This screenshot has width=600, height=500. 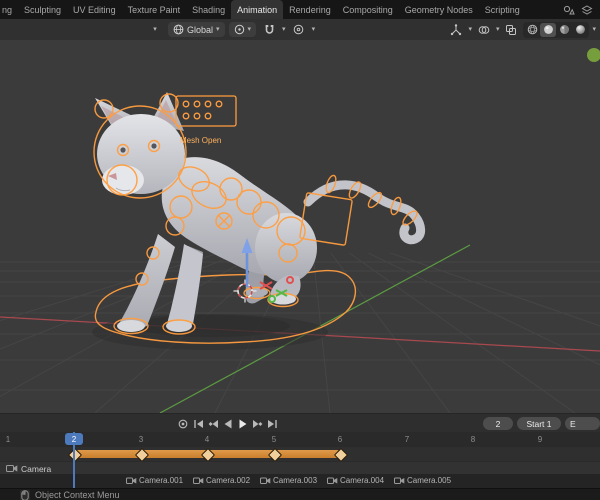 I want to click on shading-dropdown-chevron: ▾, so click(x=594, y=29).